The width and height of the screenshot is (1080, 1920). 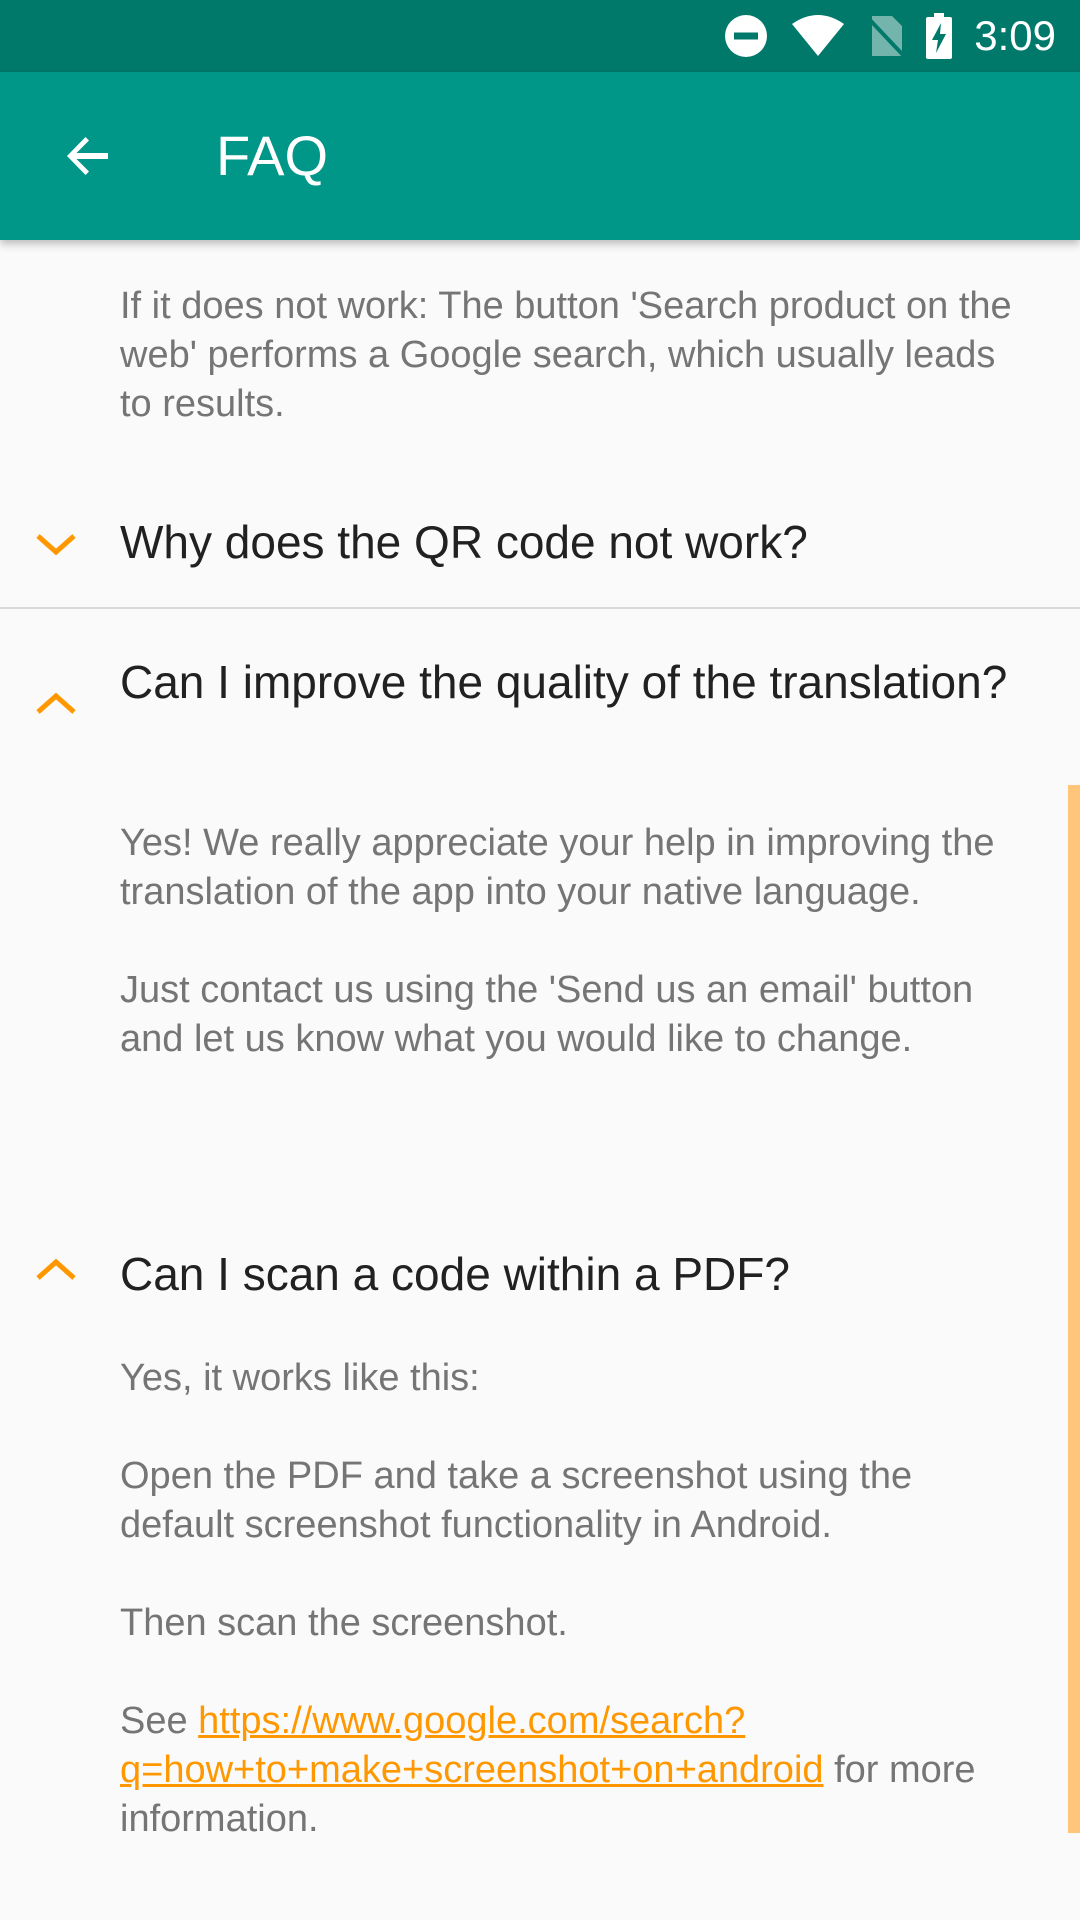 I want to click on no-sim-icon, so click(x=886, y=37).